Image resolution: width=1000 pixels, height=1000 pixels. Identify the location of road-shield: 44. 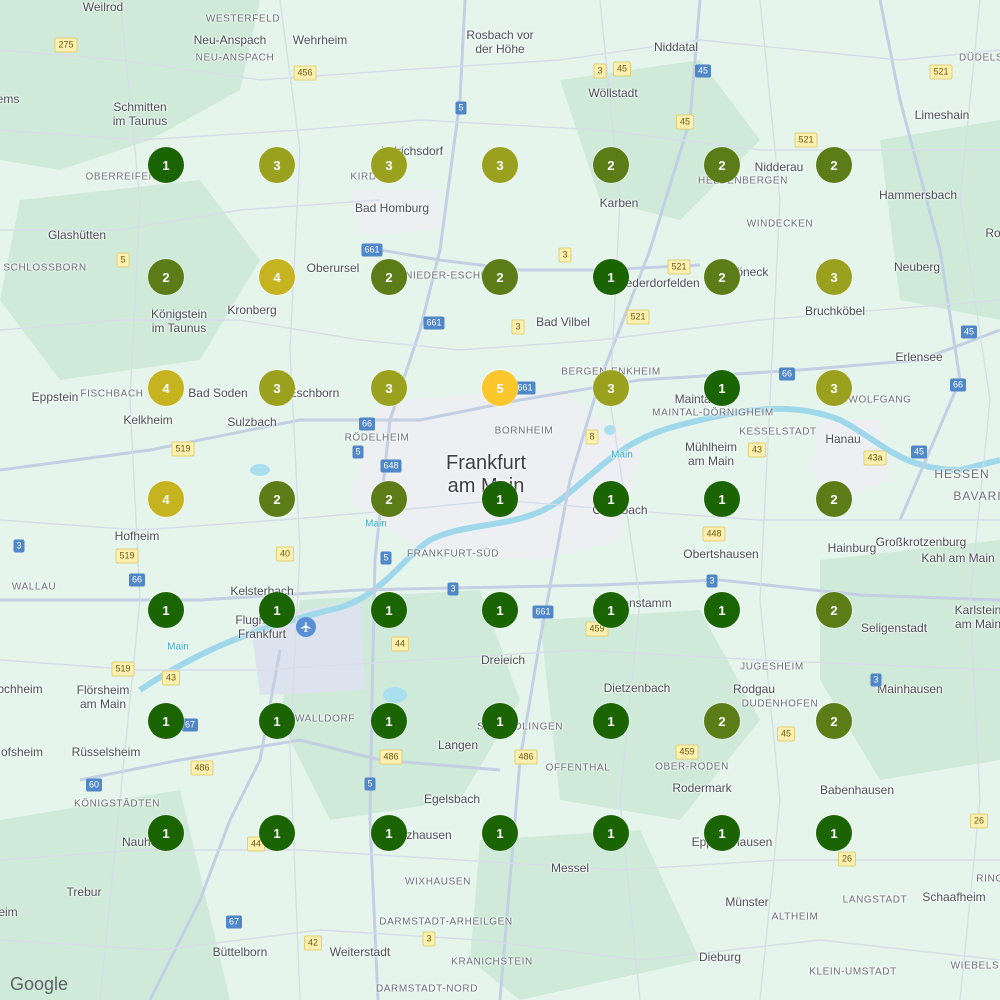
(400, 644).